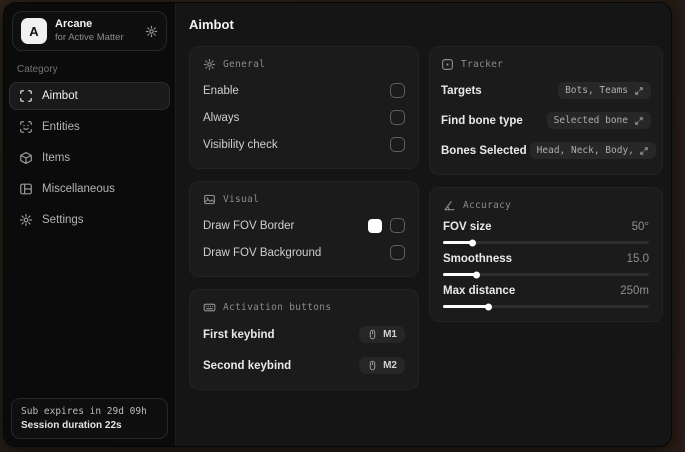 The image size is (685, 452). What do you see at coordinates (637, 259) in the screenshot?
I see `smoothness-value: 15.0` at bounding box center [637, 259].